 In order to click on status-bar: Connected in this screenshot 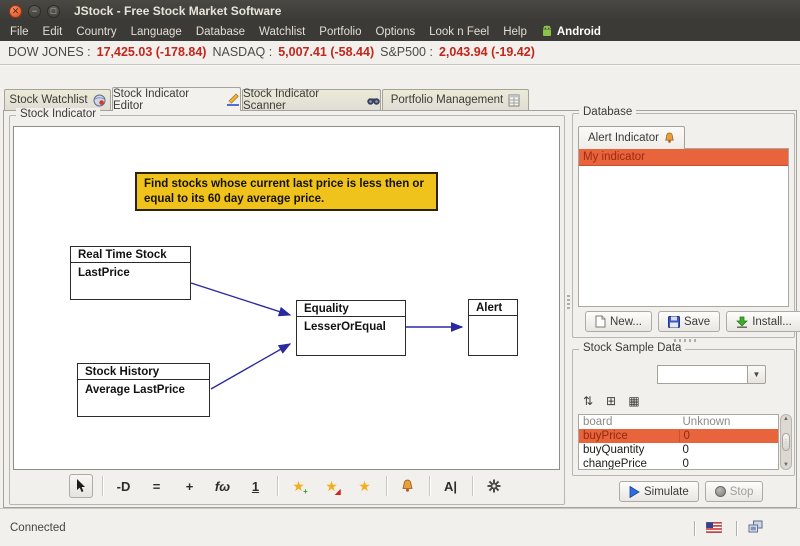, I will do `click(400, 527)`.